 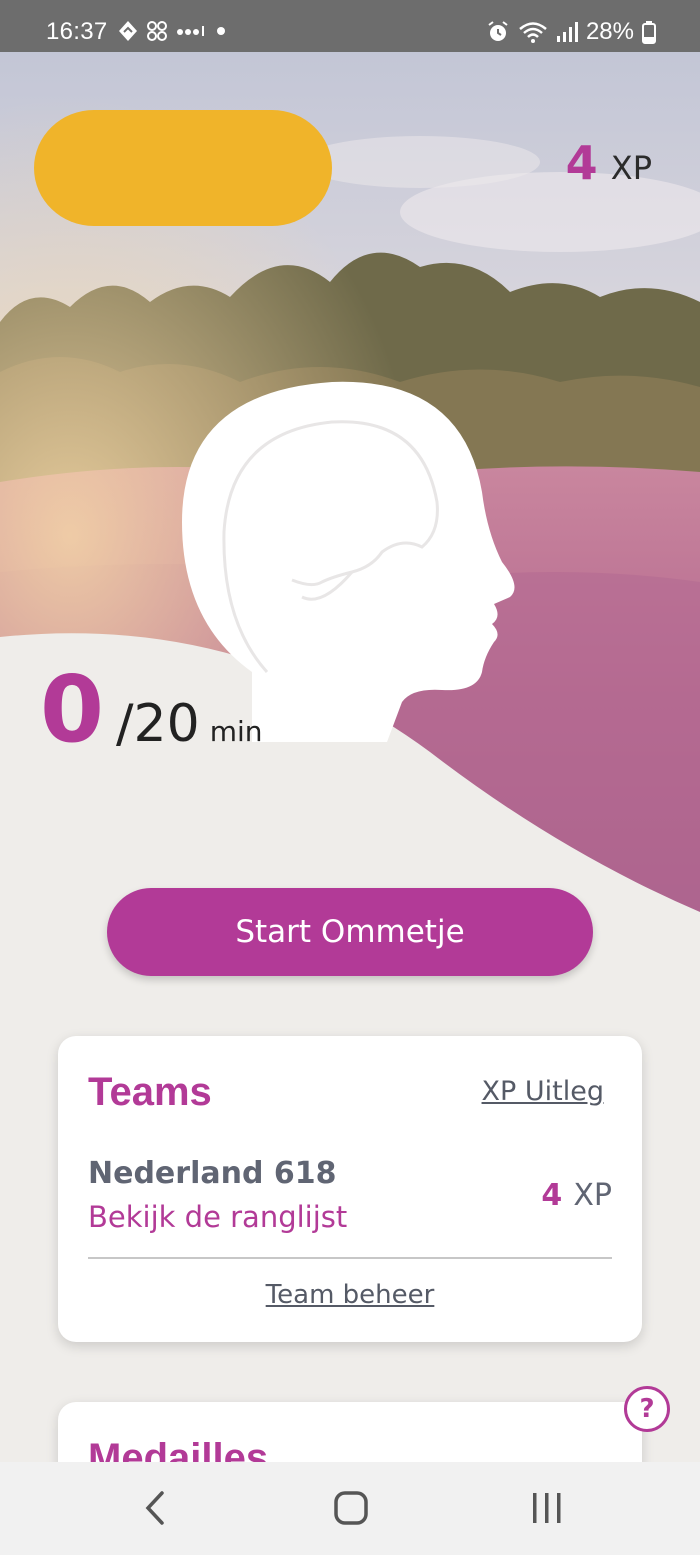 I want to click on team-xp-unit: XP, so click(x=592, y=1195).